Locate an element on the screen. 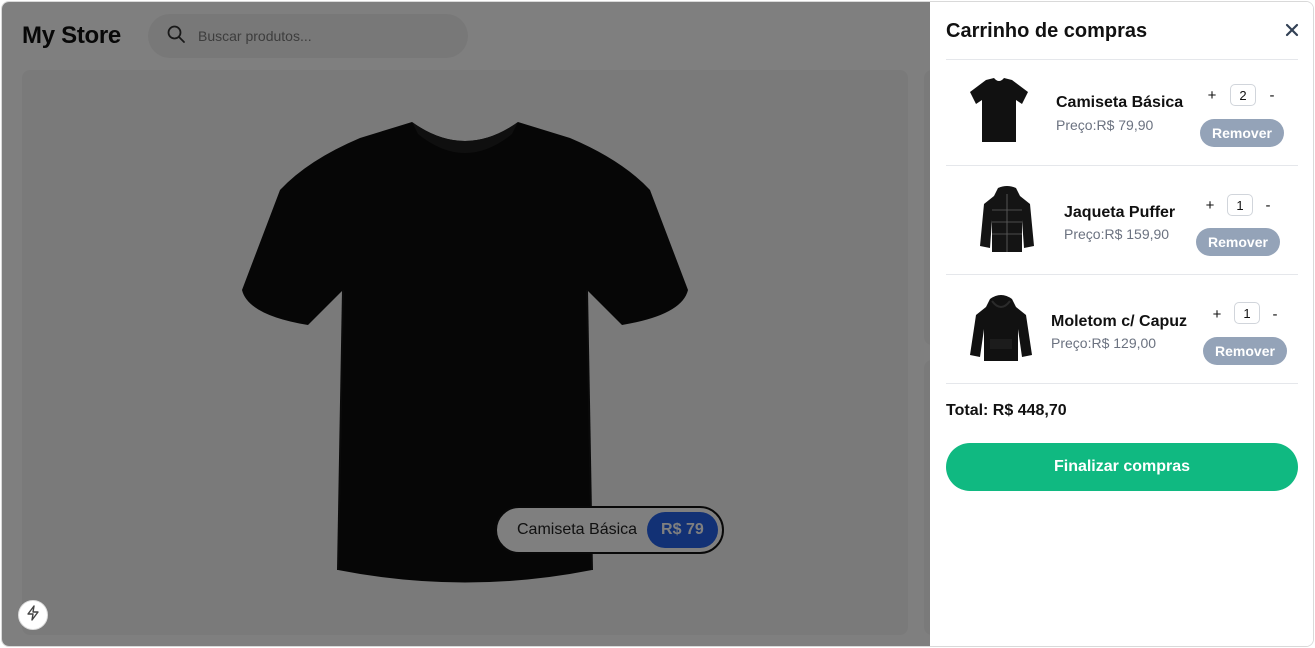 This screenshot has width=1315, height=648. bolt-button is located at coordinates (33, 615).